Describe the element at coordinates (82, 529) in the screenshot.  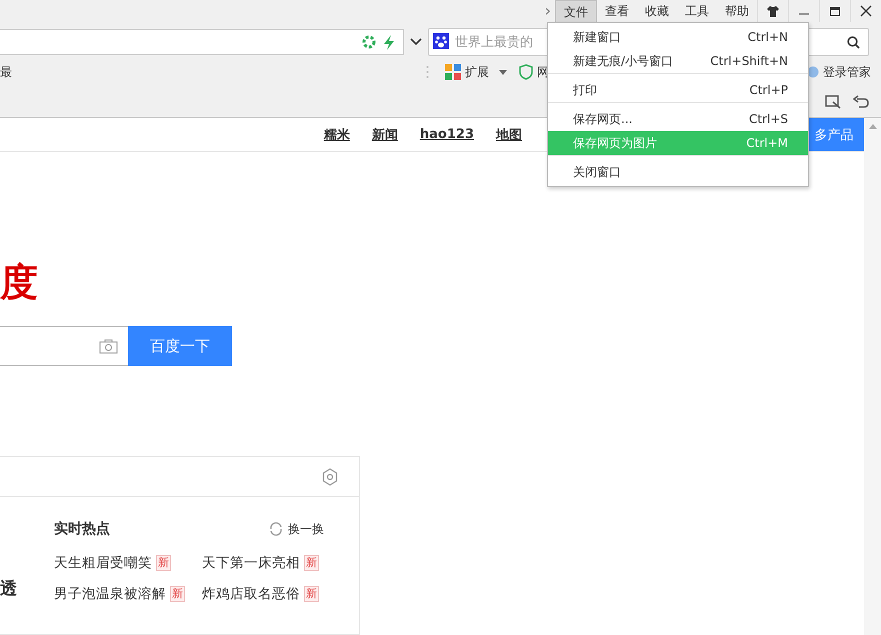
I see `hot-title: 实时热点` at that location.